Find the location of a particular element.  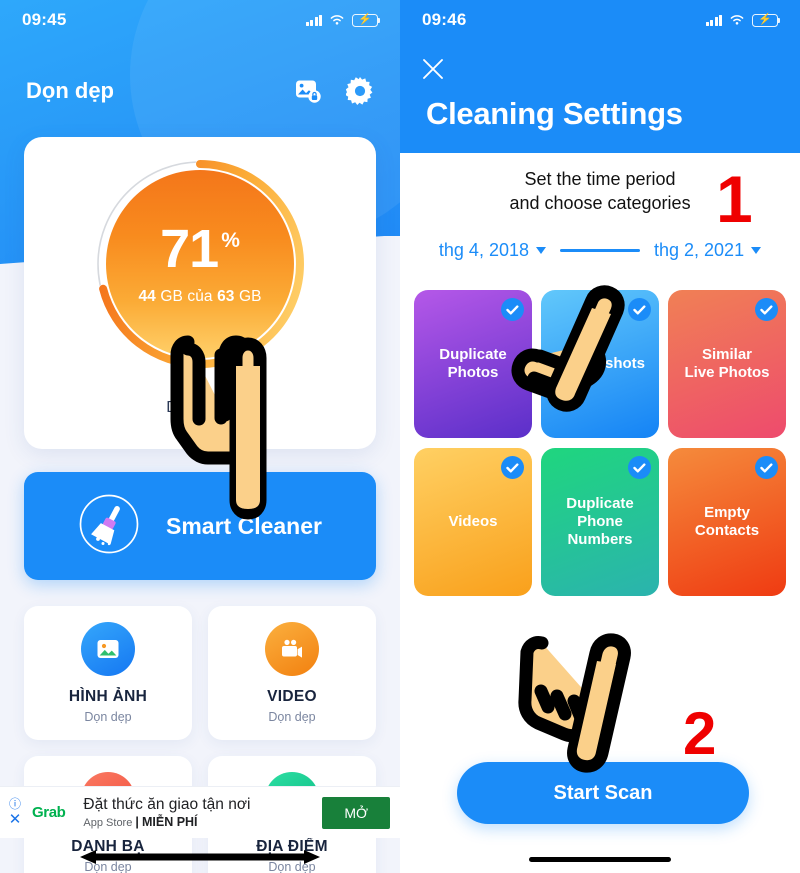

home-indicator is located at coordinates (600, 859).